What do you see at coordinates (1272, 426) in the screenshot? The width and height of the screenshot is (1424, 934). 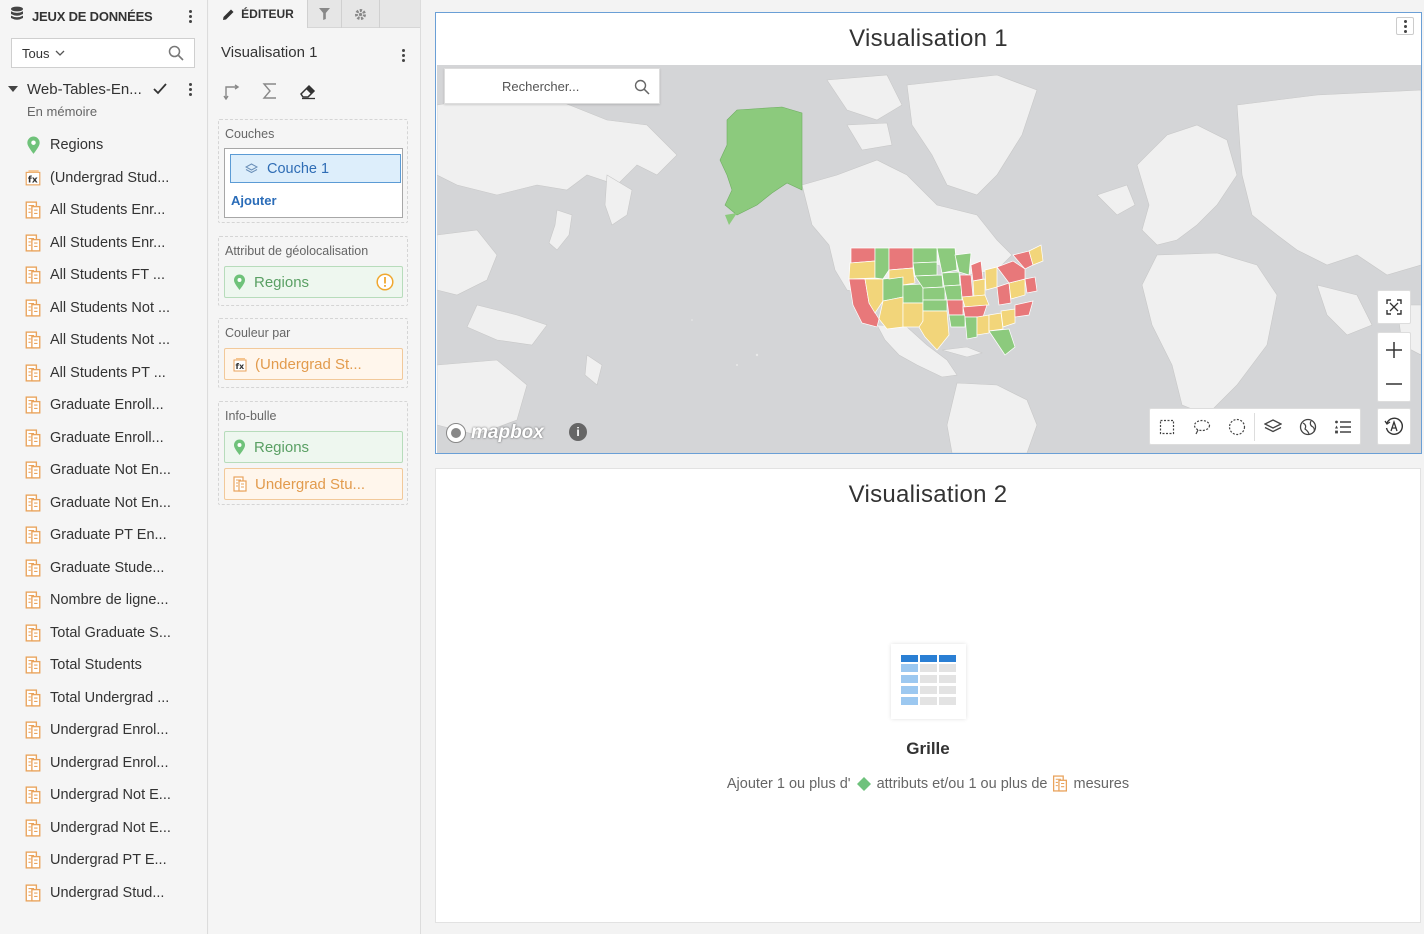 I see `layers-toggle-icon` at bounding box center [1272, 426].